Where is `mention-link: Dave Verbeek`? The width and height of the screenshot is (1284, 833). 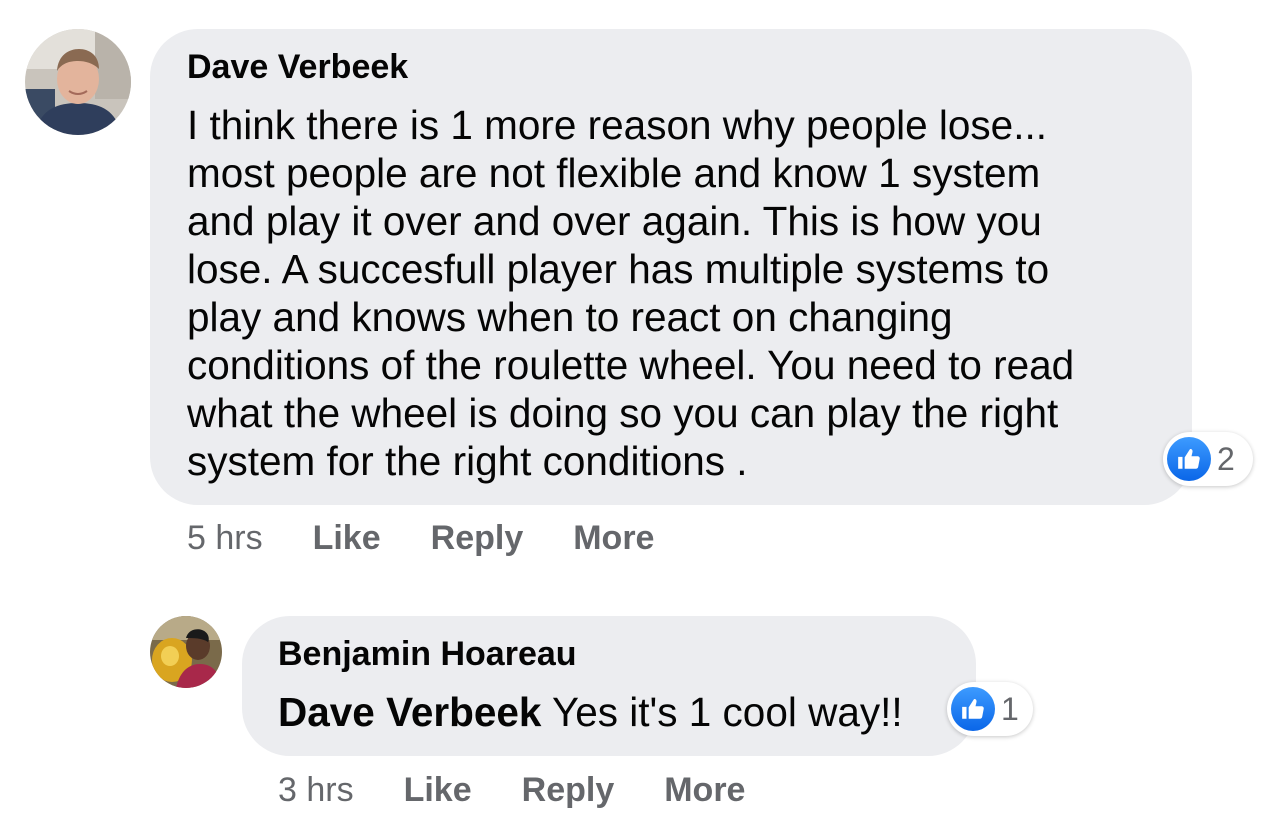
mention-link: Dave Verbeek is located at coordinates (409, 712).